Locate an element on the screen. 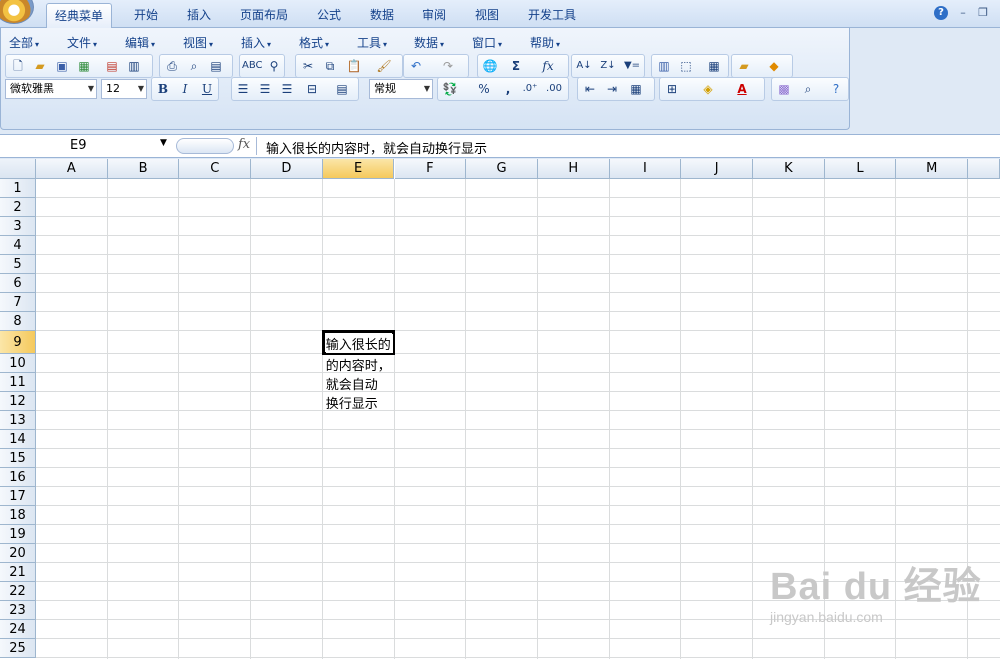 This screenshot has height=659, width=1000. borders-icon: ⊞ is located at coordinates (672, 89).